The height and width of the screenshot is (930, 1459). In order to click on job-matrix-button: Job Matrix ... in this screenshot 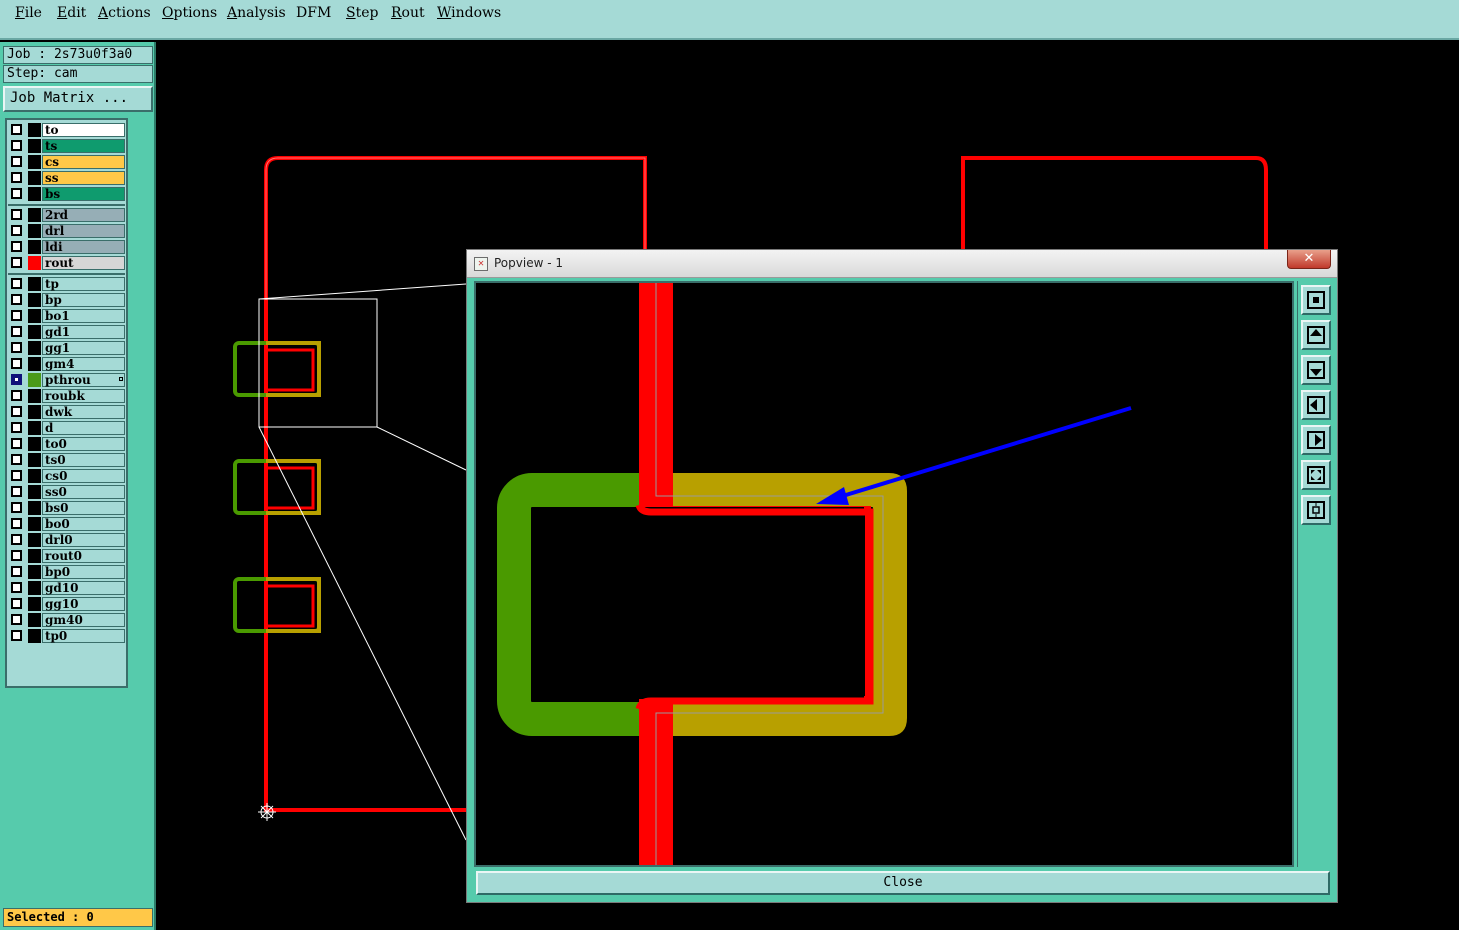, I will do `click(78, 99)`.